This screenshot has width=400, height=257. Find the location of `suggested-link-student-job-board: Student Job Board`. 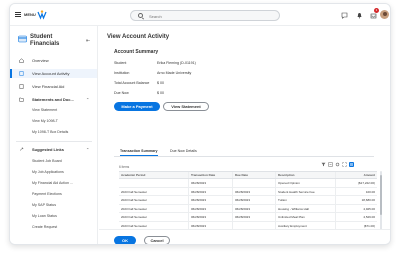

suggested-link-student-job-board: Student Job Board is located at coordinates (47, 161).